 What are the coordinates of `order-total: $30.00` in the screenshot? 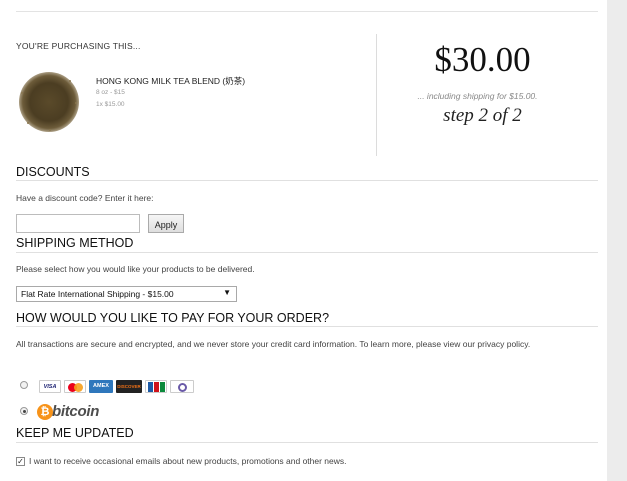 It's located at (482, 59).